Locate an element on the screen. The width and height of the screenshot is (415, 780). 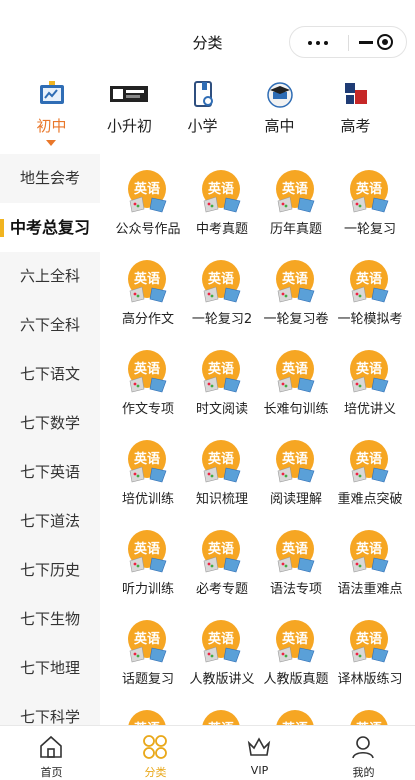
tab-label: 我的 is located at coordinates (363, 772).